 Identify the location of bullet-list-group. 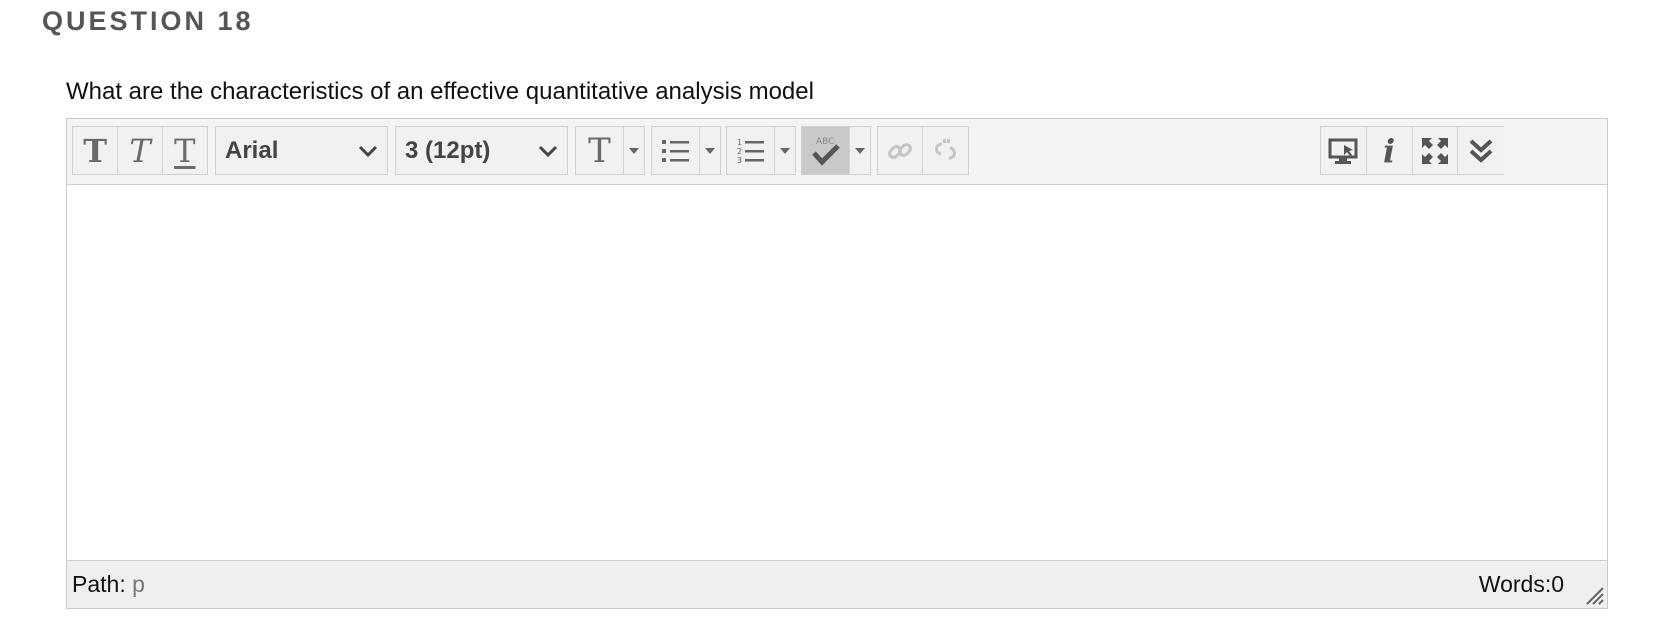
(686, 150).